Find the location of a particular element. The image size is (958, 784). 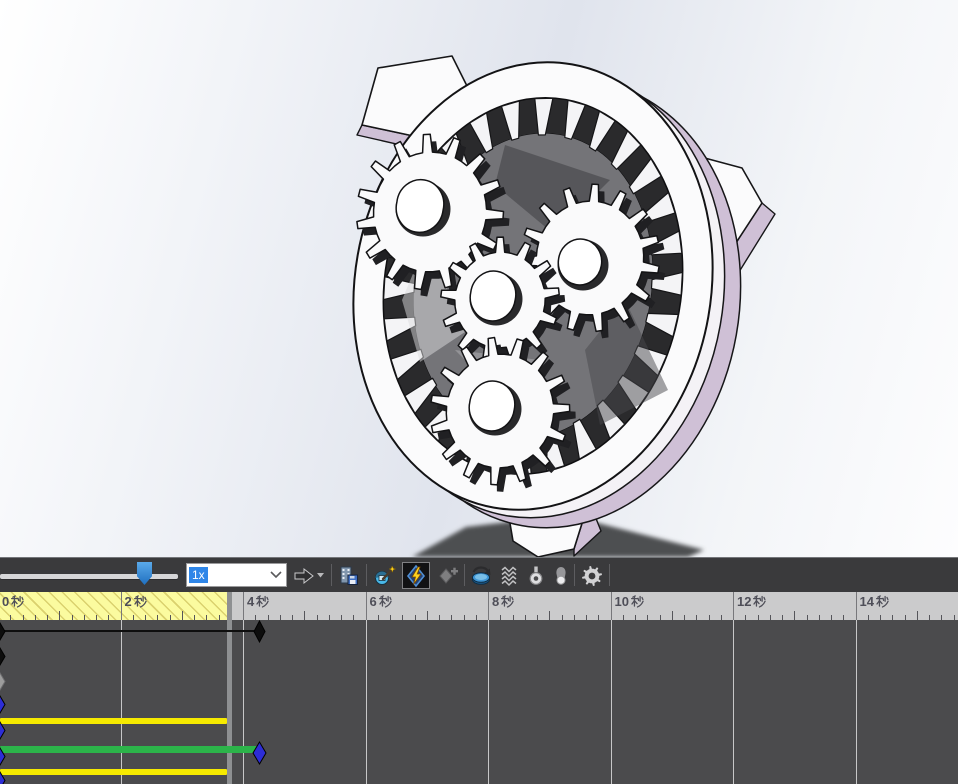

ruler-label-number: 6 is located at coordinates (373, 601).